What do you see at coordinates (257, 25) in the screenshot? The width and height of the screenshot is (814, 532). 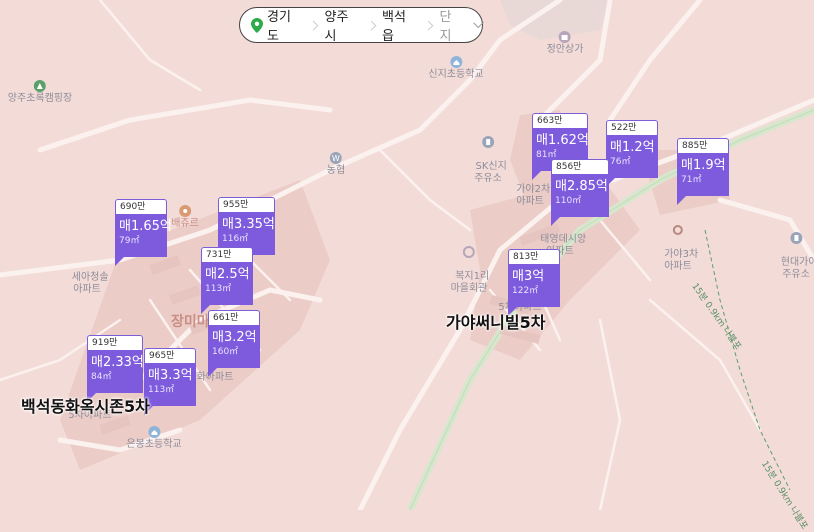 I see `location-pin-icon` at bounding box center [257, 25].